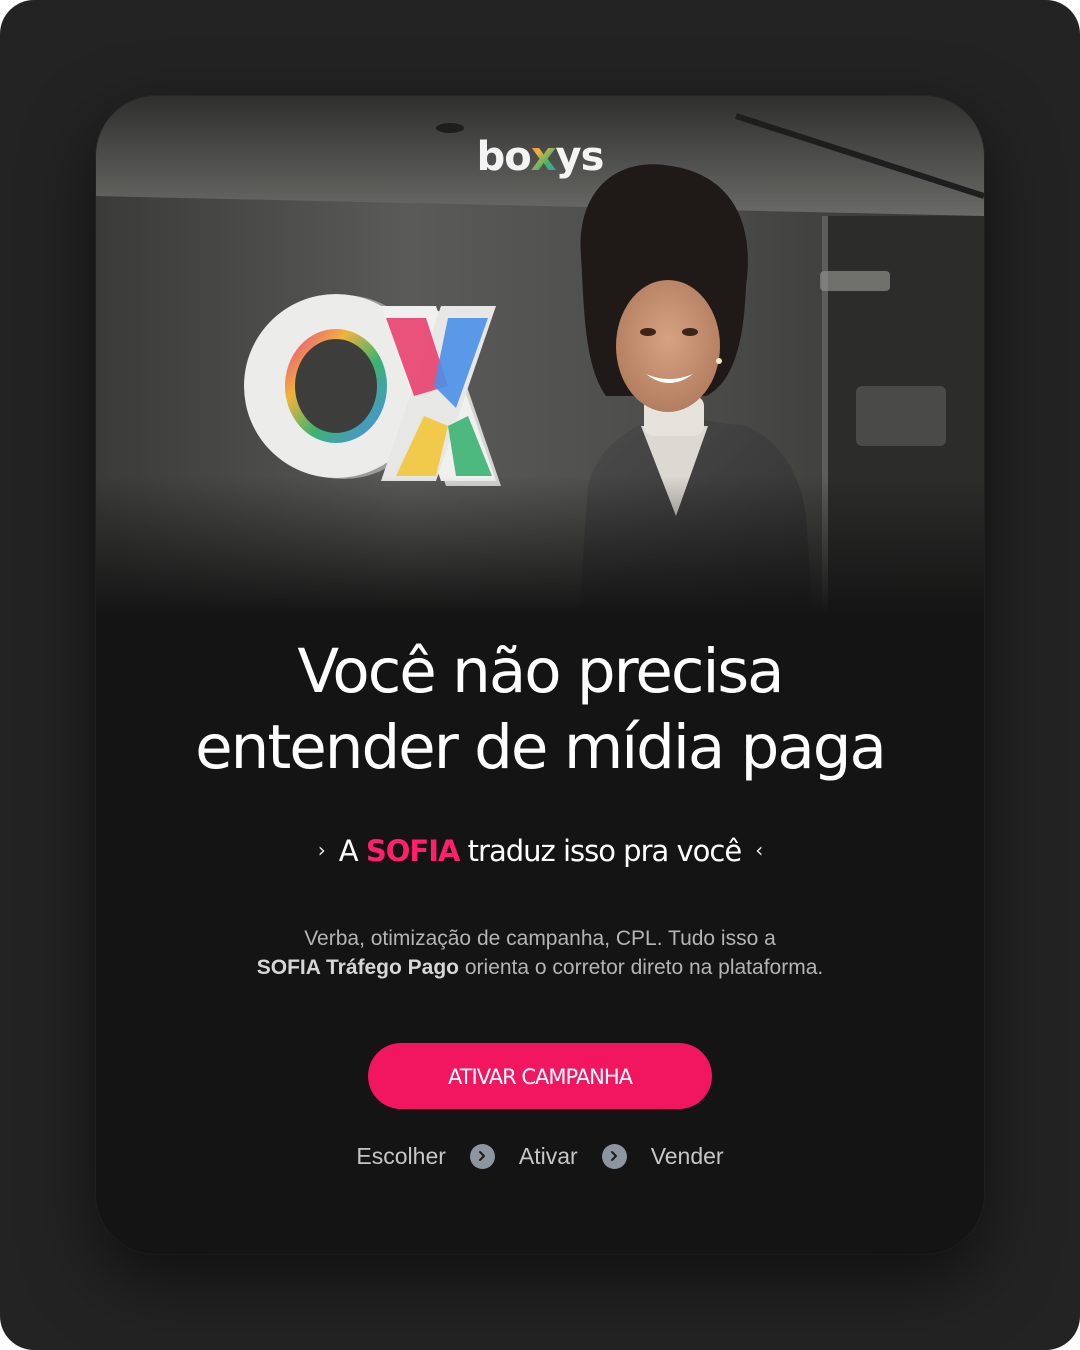  I want to click on step-activate: Ativar, so click(548, 1155).